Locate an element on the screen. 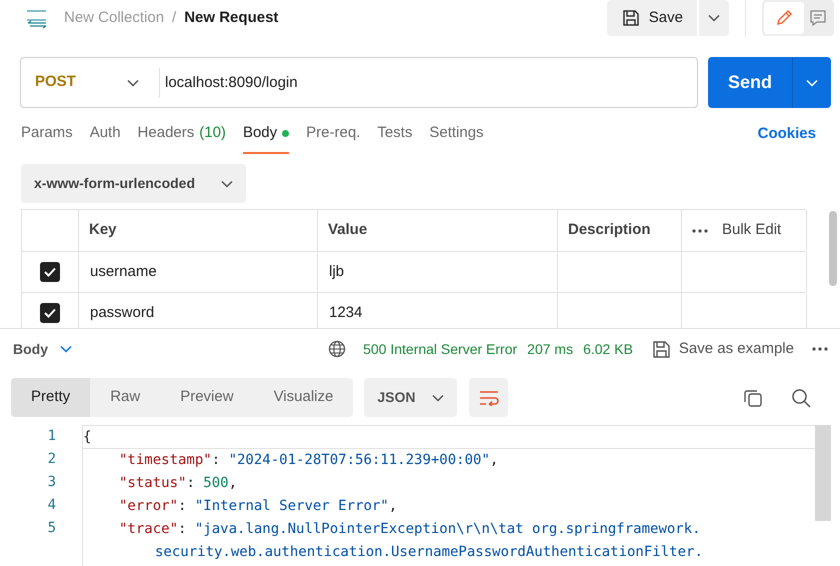 This screenshot has width=840, height=566. status-text: 500 Internal Server Error is located at coordinates (440, 349).